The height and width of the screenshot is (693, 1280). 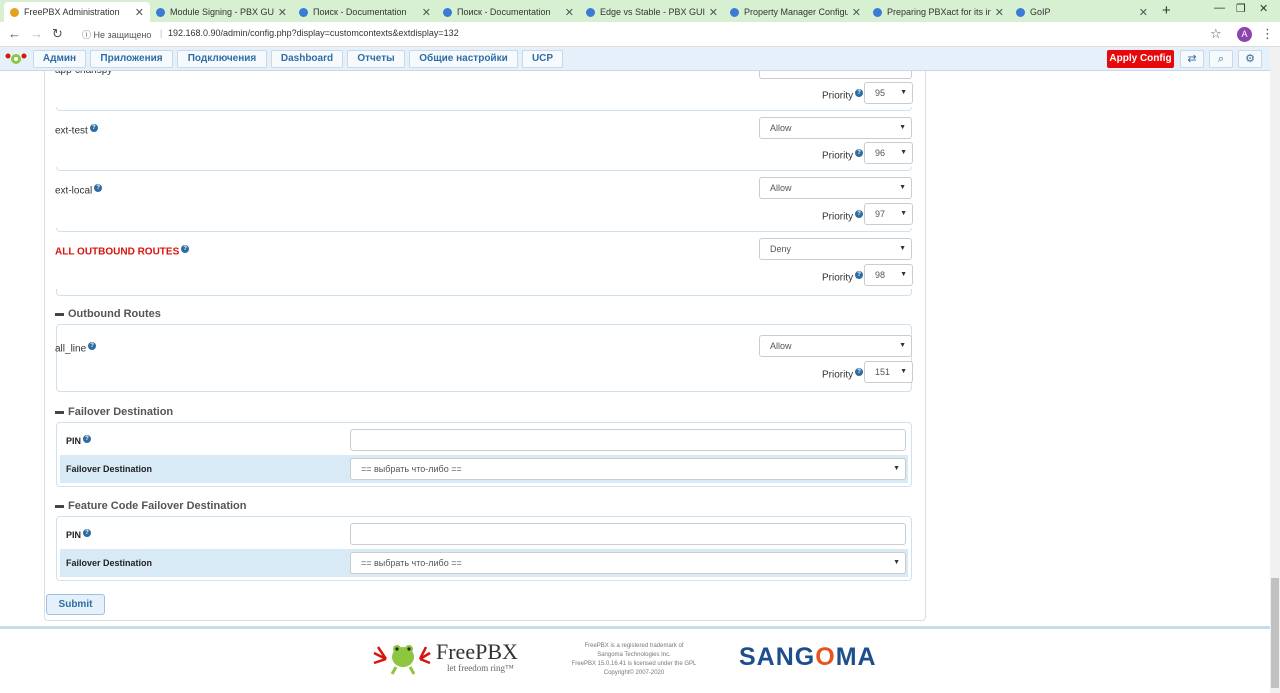 I want to click on reload-icon: ↻, so click(x=57, y=34).